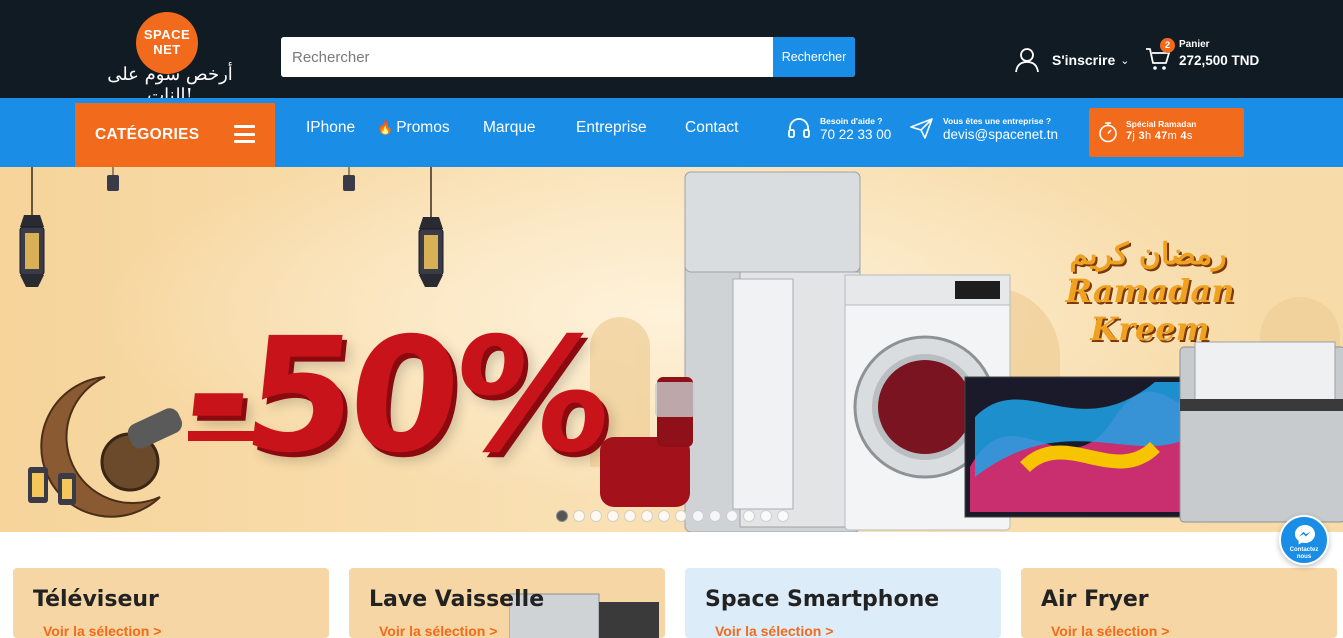 The image size is (1343, 638). Describe the element at coordinates (1095, 599) in the screenshot. I see `card-title: Air Fryer` at that location.